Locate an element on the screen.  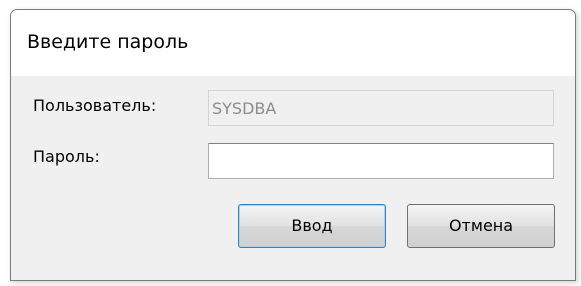
cancel-button: Отмена is located at coordinates (481, 226).